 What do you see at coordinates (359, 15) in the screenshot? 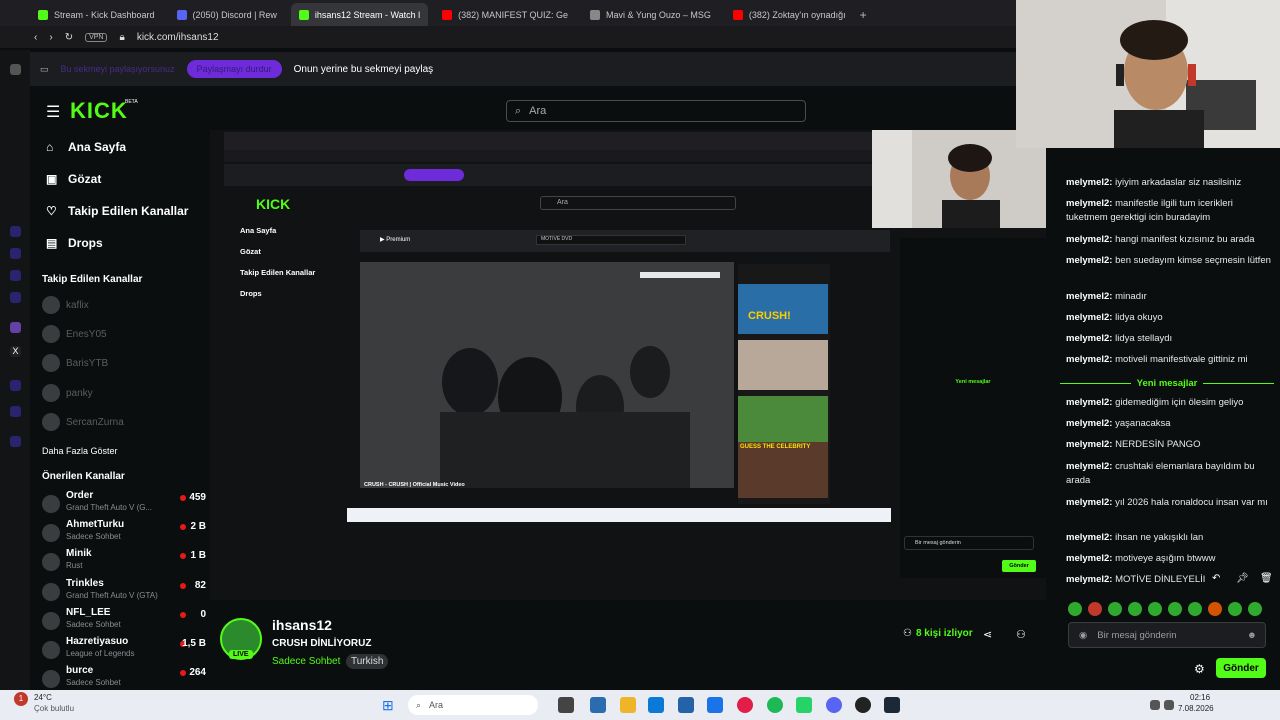
I see `browser-tab-active: ihsans12 Stream - Watch l` at bounding box center [359, 15].